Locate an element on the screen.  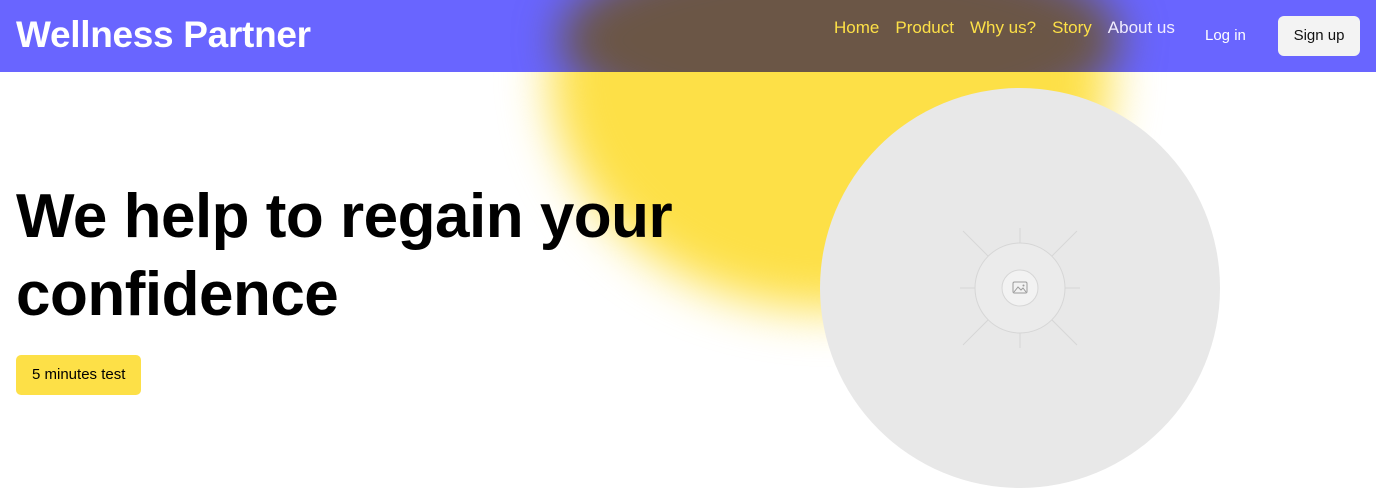
hero-title-line-2: confidence is located at coordinates (177, 294).